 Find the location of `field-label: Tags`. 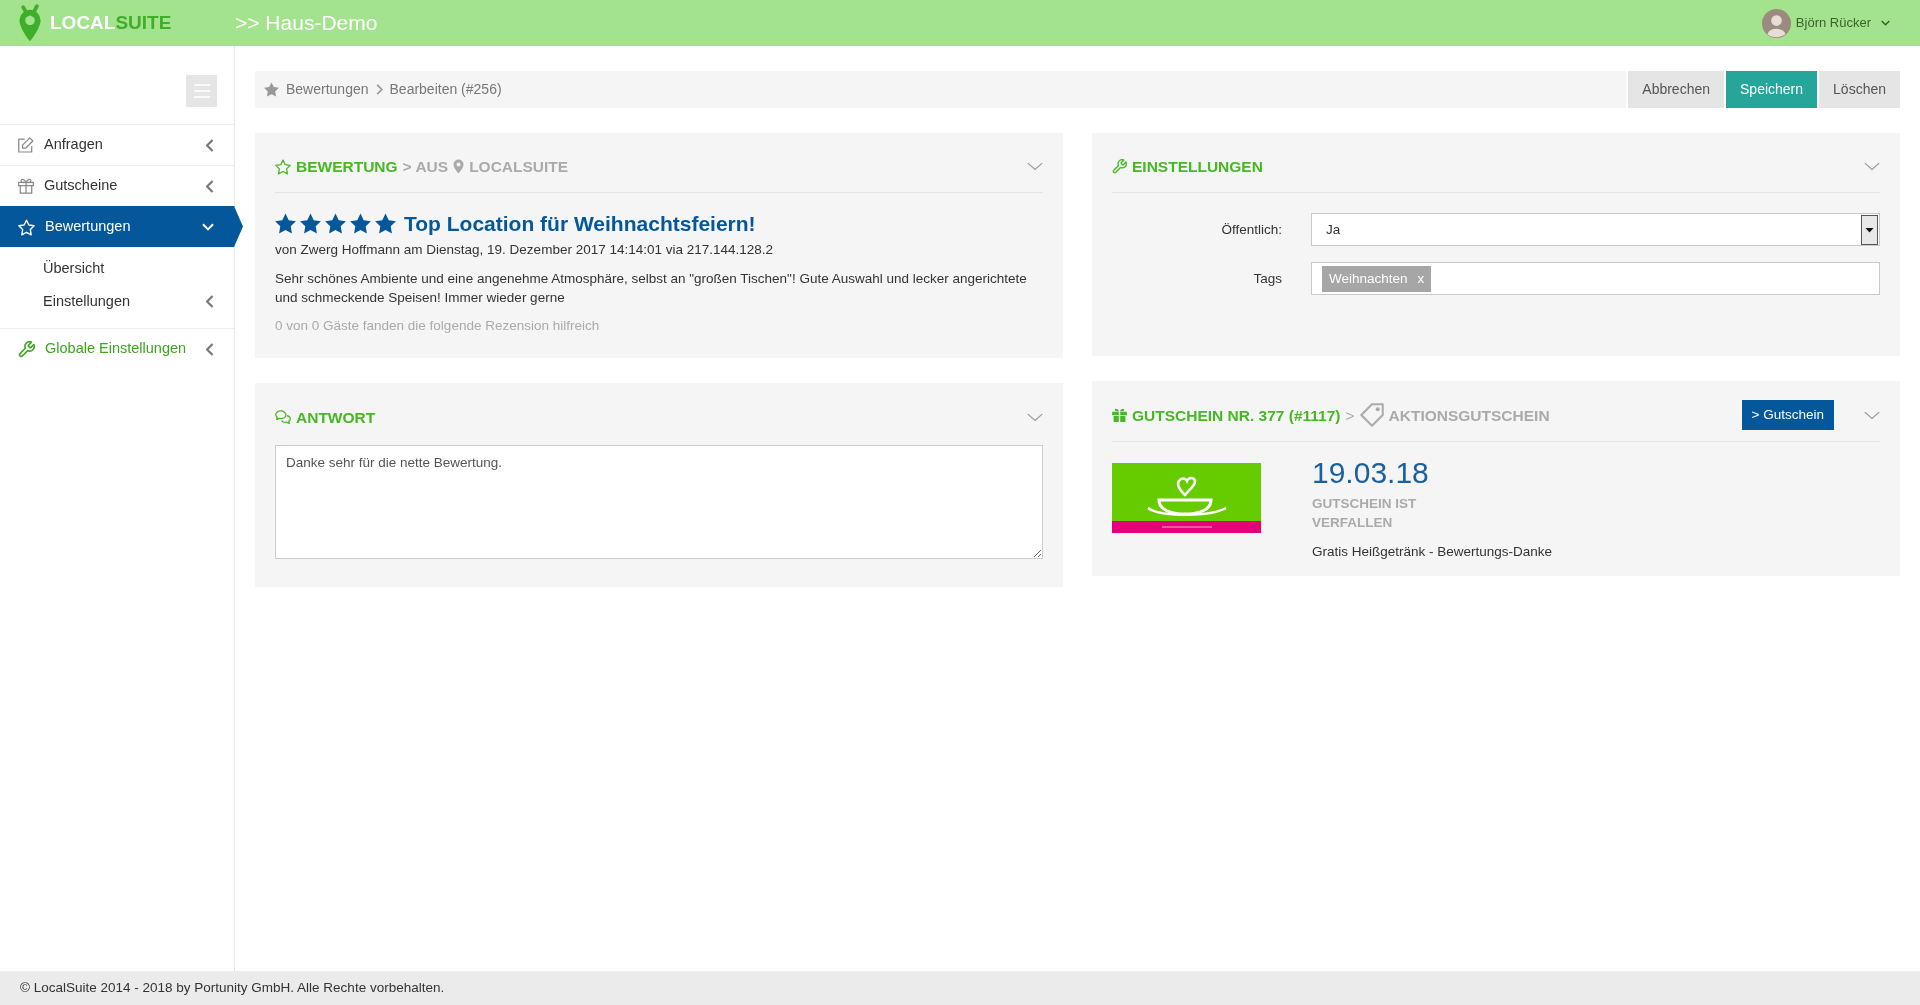

field-label: Tags is located at coordinates (1267, 278).